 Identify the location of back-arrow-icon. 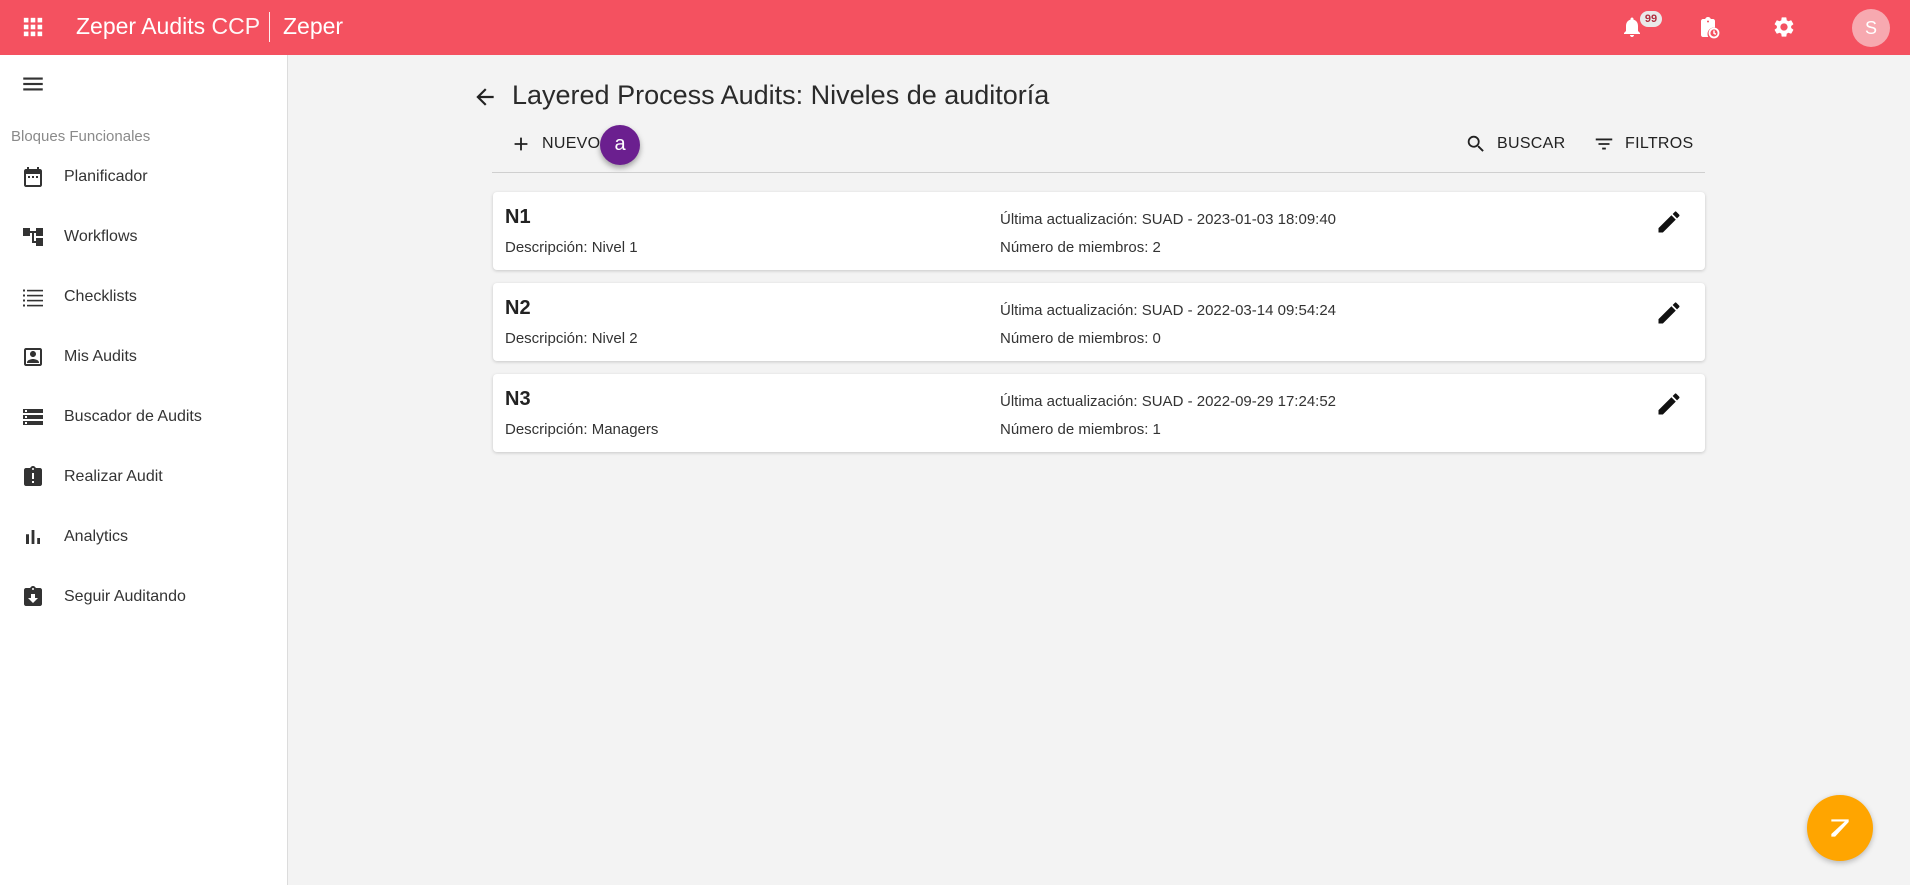
(485, 97).